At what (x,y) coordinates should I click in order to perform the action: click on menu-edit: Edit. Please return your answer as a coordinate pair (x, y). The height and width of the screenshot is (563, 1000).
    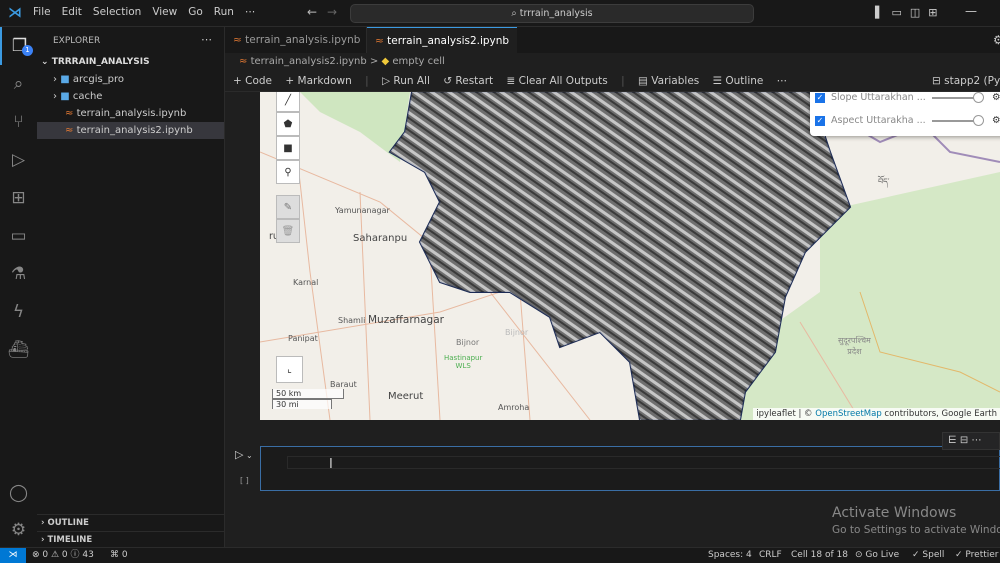
    Looking at the image, I should click on (72, 12).